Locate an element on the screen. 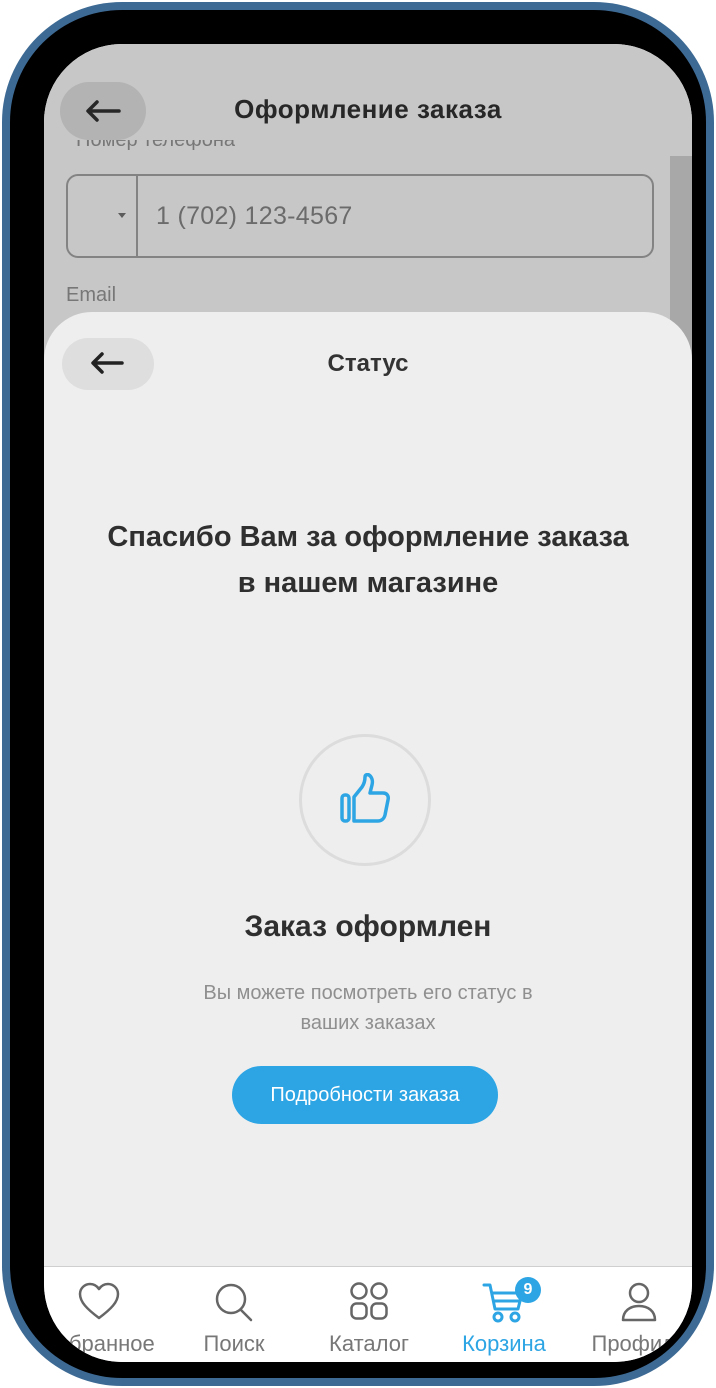 Image resolution: width=716 pixels, height=1388 pixels. subtitle-line-1: Вы можете посмотреть его статус в is located at coordinates (368, 993).